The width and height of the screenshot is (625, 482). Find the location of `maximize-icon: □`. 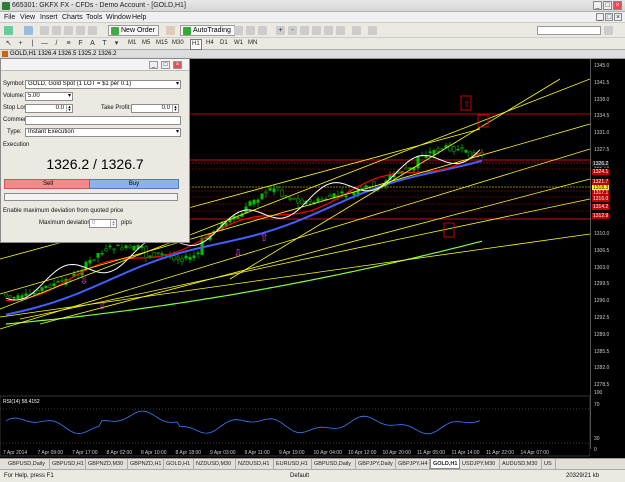

maximize-icon: □ is located at coordinates (607, 5).